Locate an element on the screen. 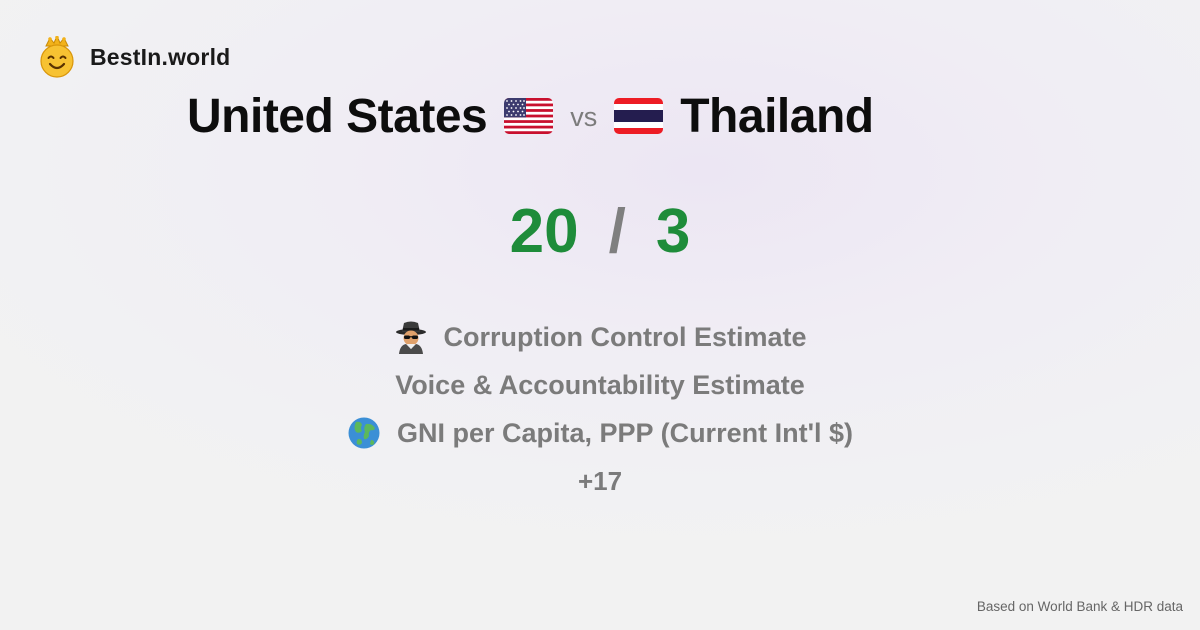  comparison-title: United States vs Thailand is located at coordinates (530, 116).